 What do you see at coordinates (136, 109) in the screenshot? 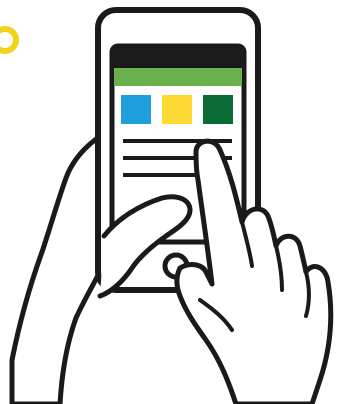
I see `tile-blue` at bounding box center [136, 109].